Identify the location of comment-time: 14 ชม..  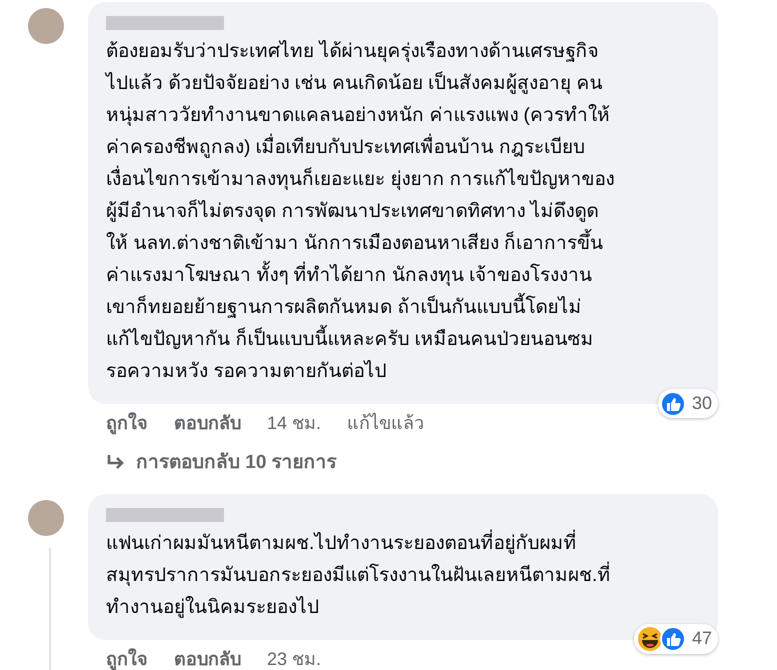
(294, 423).